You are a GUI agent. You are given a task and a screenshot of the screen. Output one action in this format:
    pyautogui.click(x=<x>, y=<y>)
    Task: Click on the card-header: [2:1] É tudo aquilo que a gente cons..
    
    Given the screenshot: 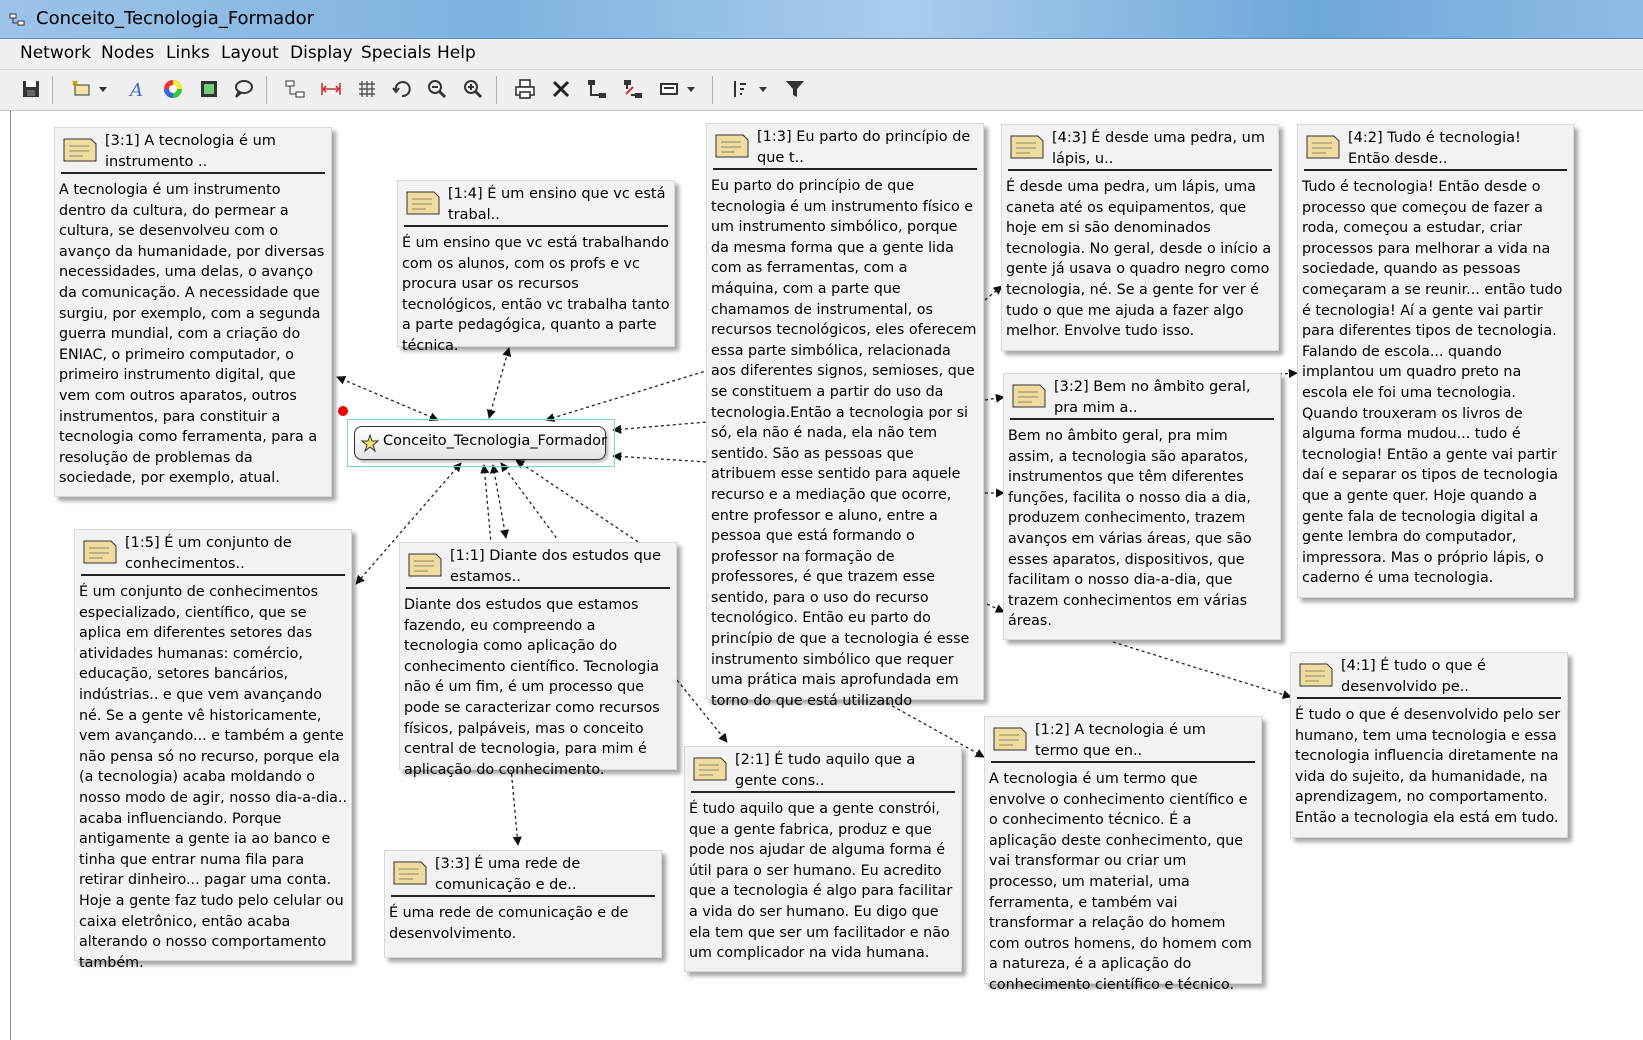 What is the action you would take?
    pyautogui.click(x=823, y=770)
    